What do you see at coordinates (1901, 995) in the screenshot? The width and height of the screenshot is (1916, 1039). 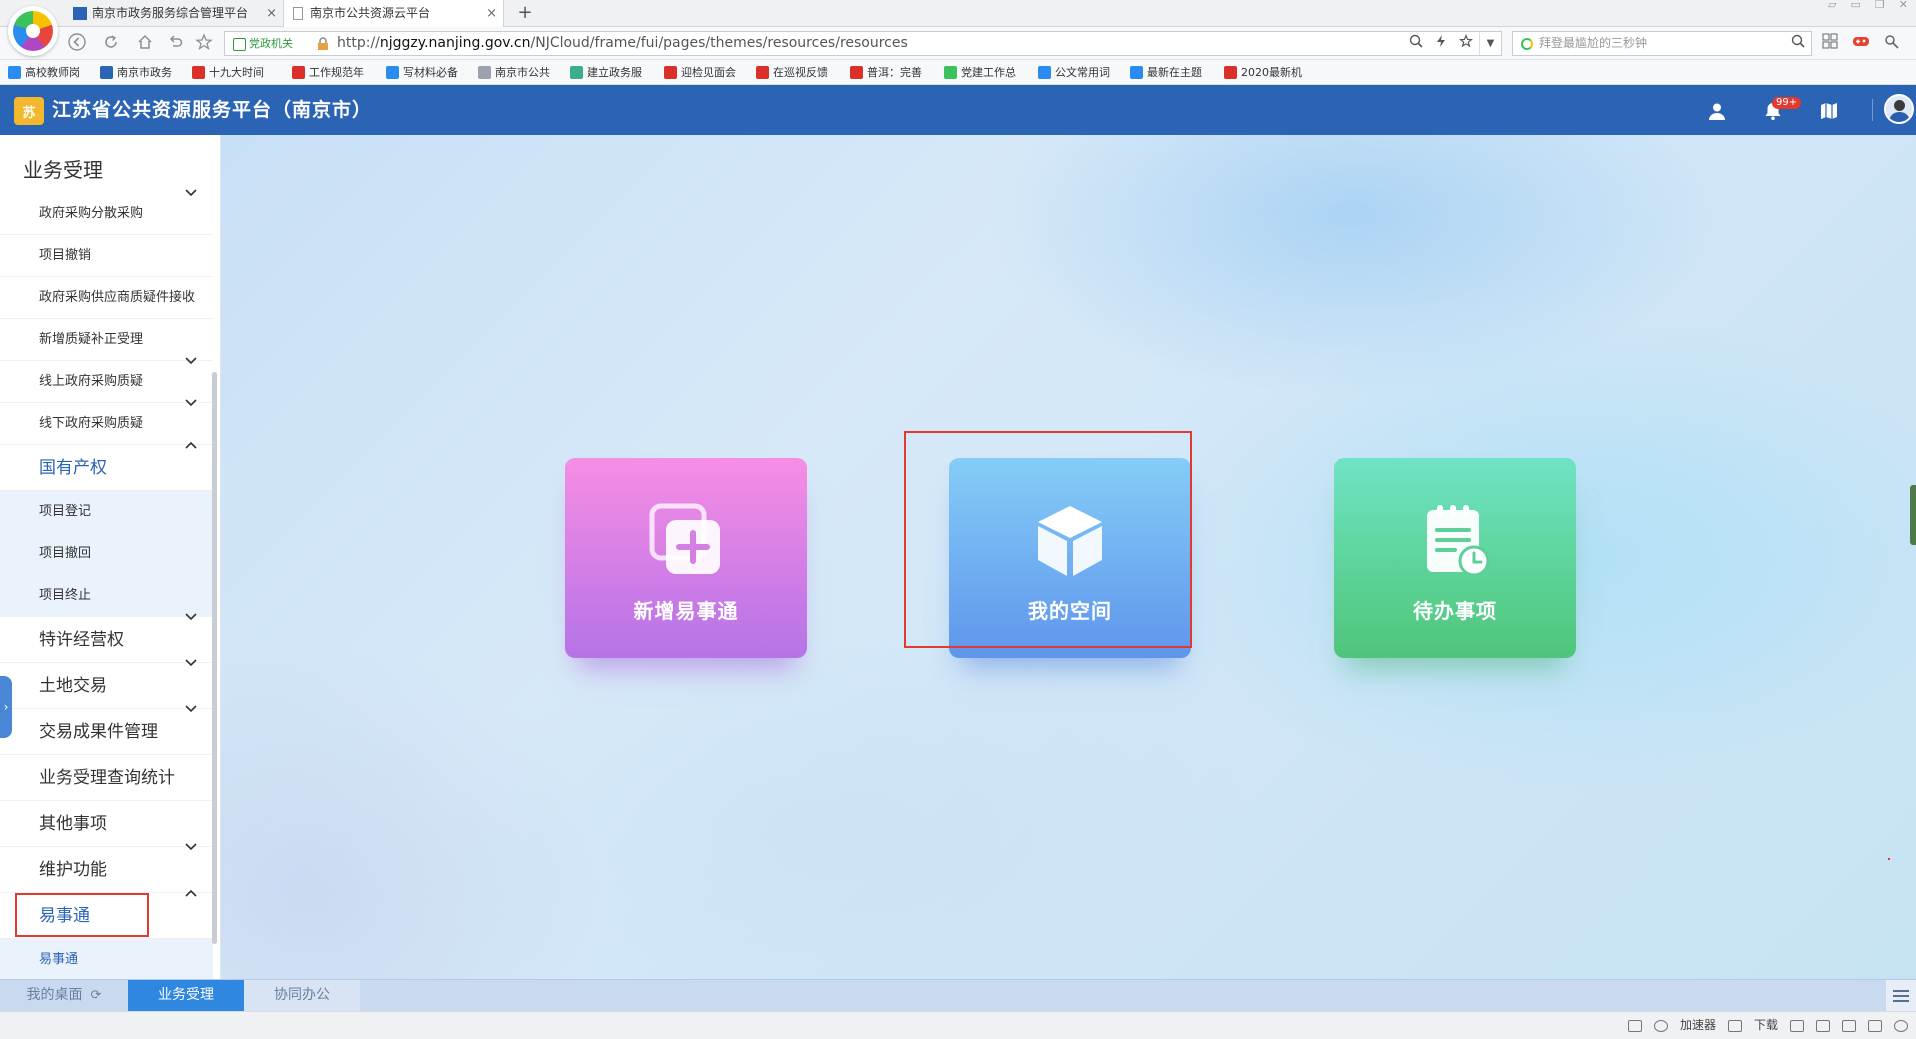 I see `menu-icon` at bounding box center [1901, 995].